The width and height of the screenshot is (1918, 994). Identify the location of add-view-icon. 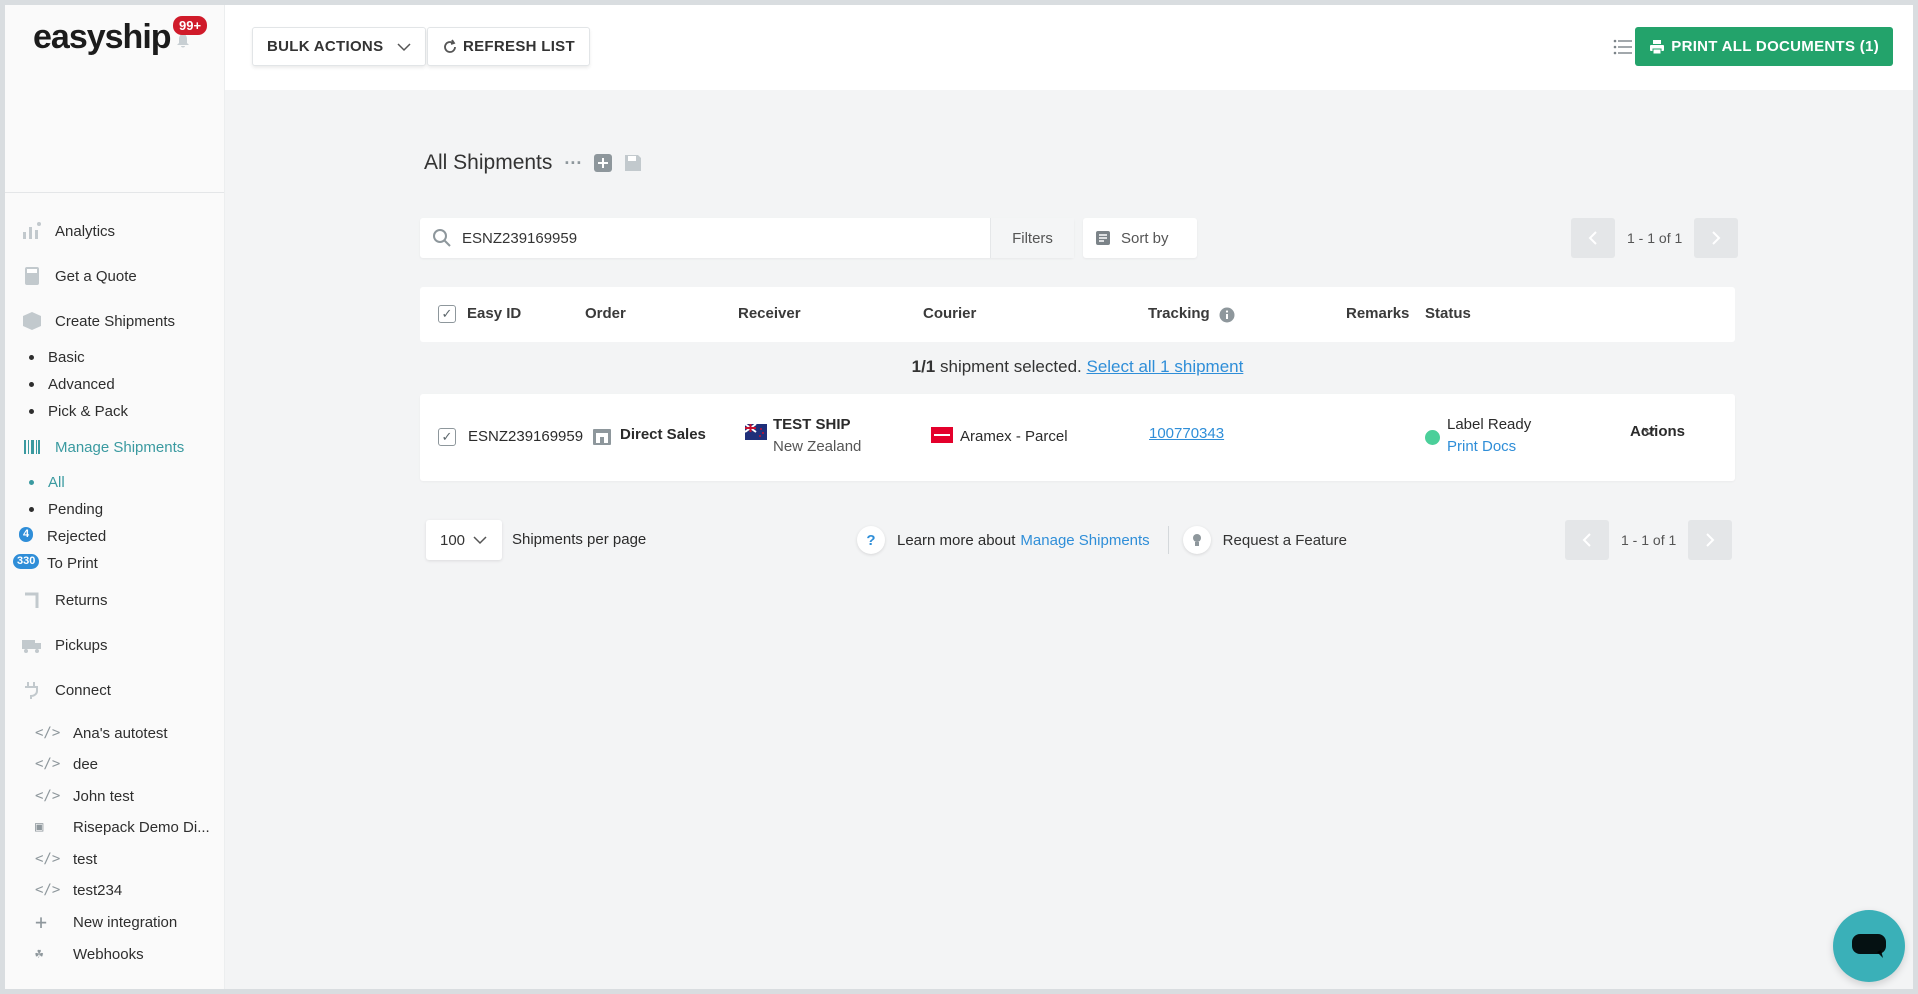
(603, 163).